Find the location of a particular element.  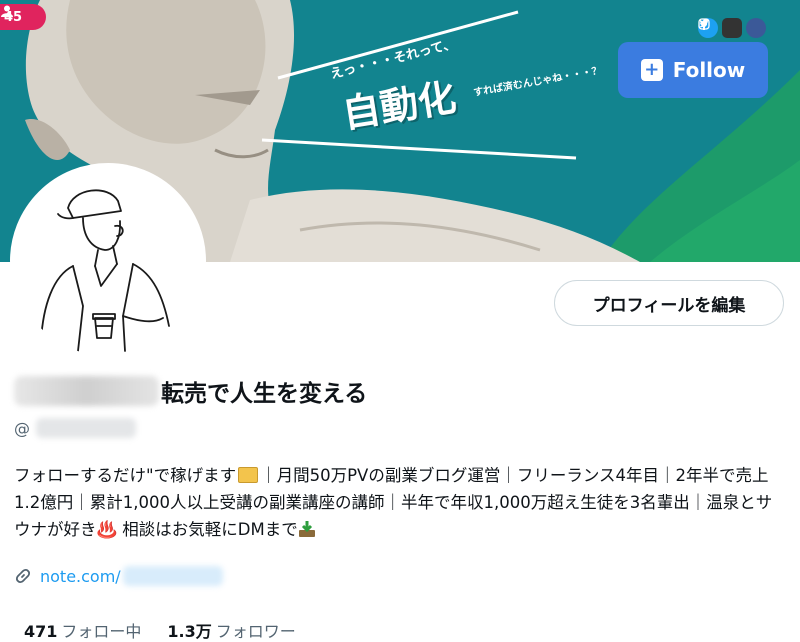

followers-label: フォロワー is located at coordinates (255, 631).